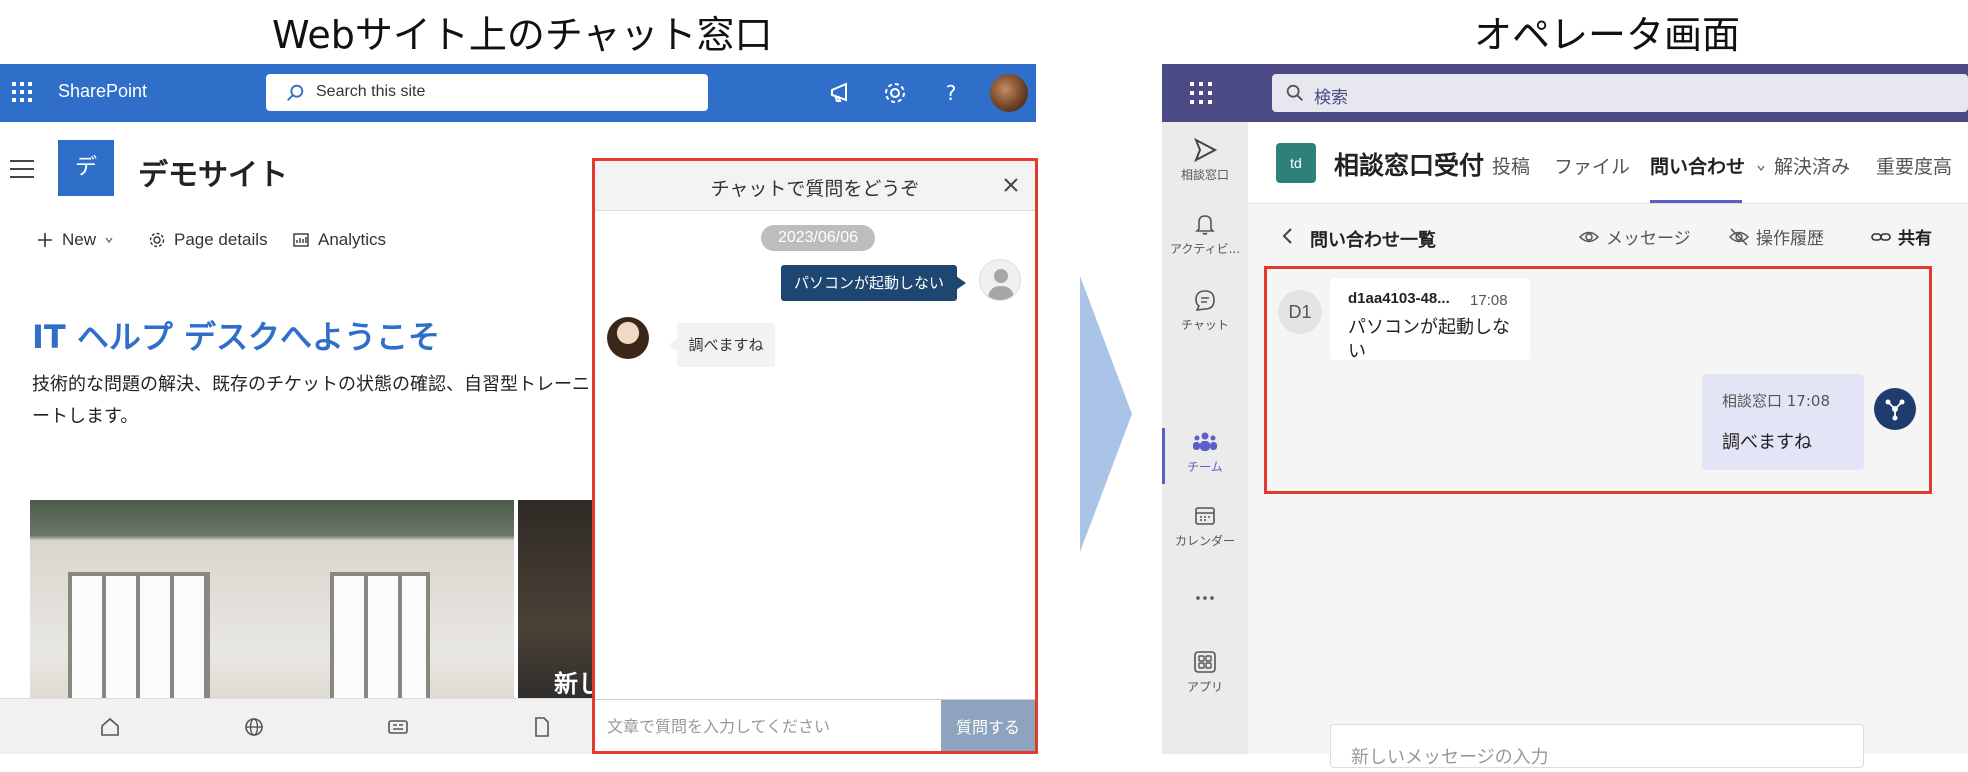 The height and width of the screenshot is (772, 1968). I want to click on page-details-command: Page details, so click(208, 240).